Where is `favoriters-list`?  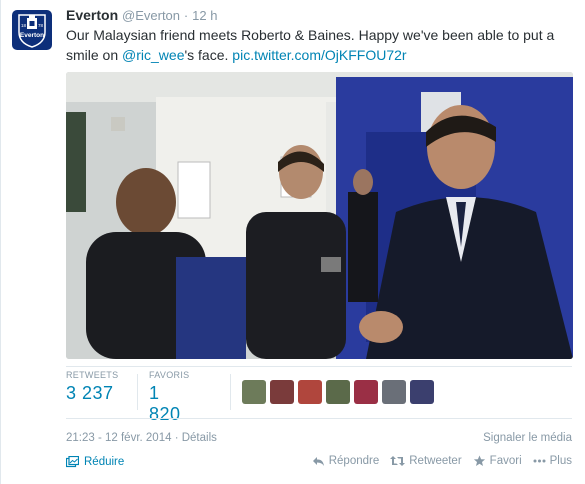
favoriters-list is located at coordinates (338, 392).